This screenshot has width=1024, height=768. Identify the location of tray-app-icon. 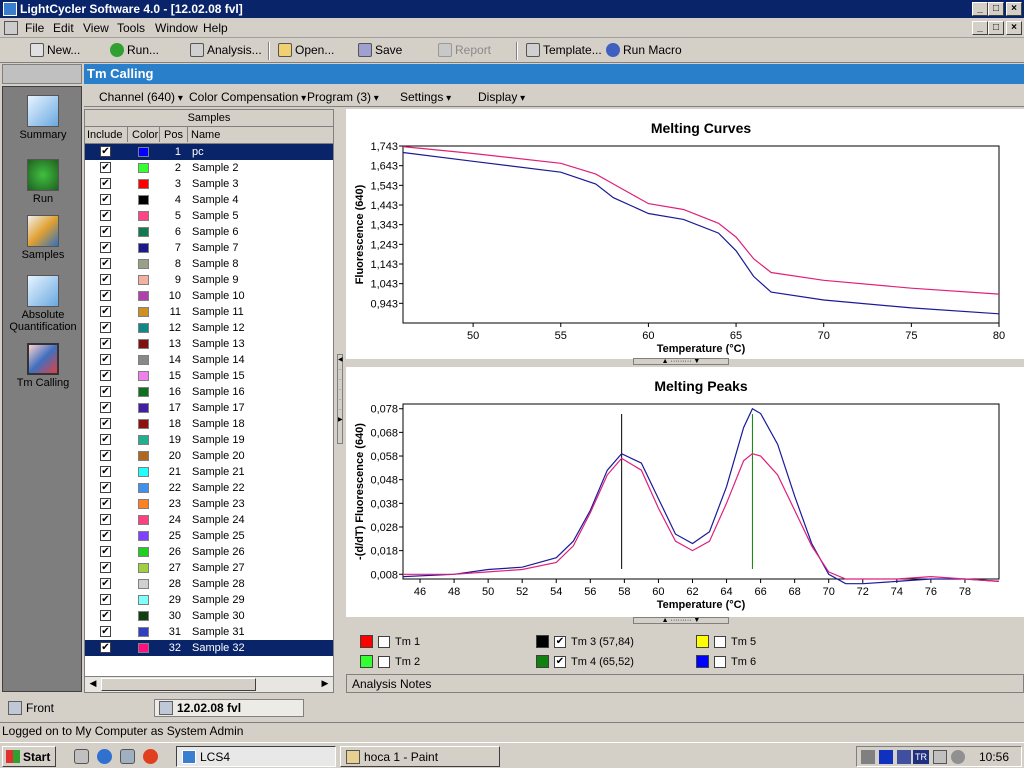
(940, 757).